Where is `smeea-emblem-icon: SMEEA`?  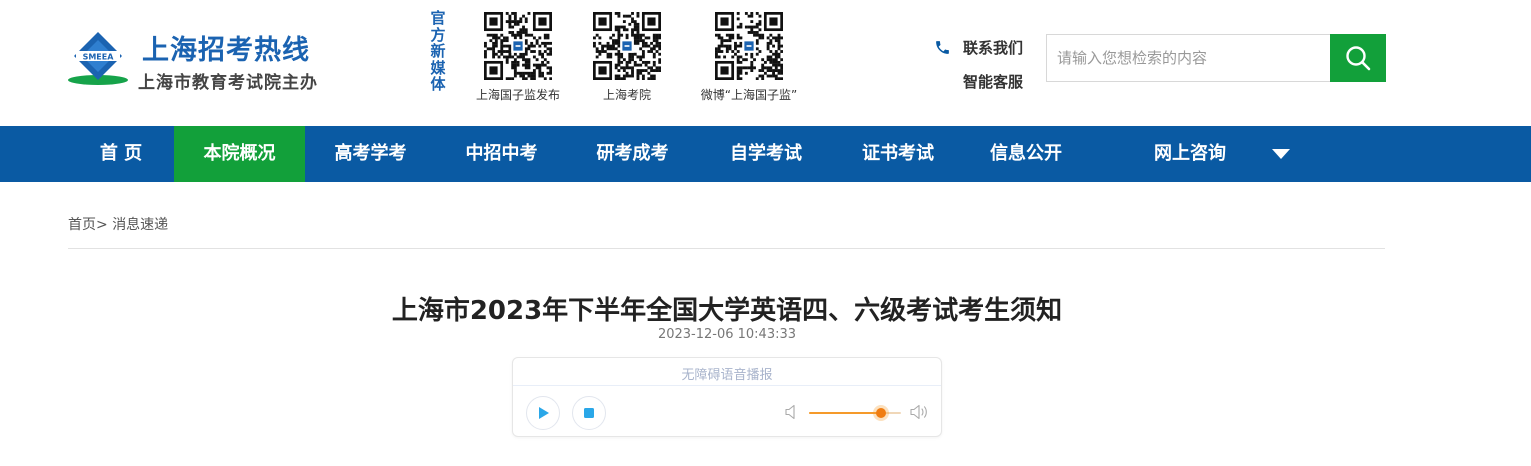
smeea-emblem-icon: SMEEA is located at coordinates (98, 58).